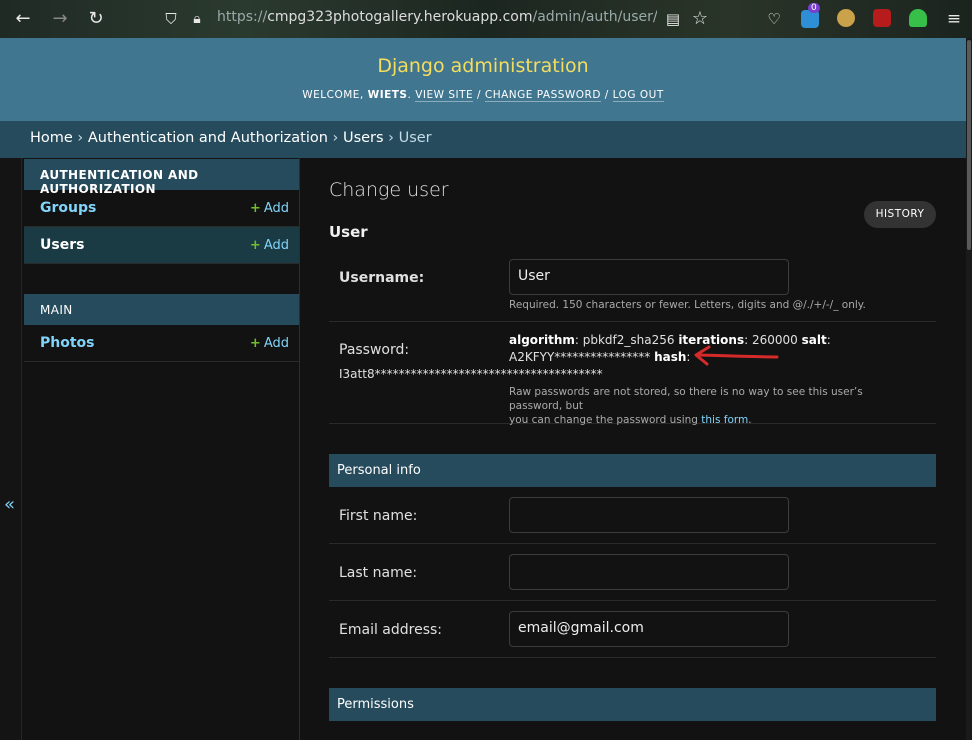  I want to click on pw-algorithm: : pbkdf2_sha256, so click(626, 340).